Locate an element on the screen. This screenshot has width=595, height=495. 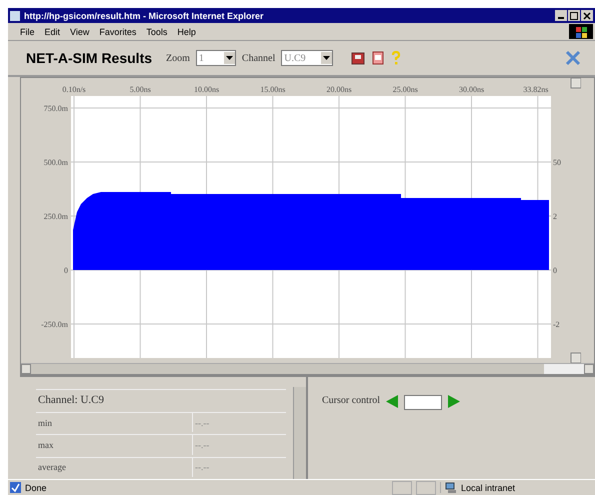
menu-item: Edit is located at coordinates (52, 31).